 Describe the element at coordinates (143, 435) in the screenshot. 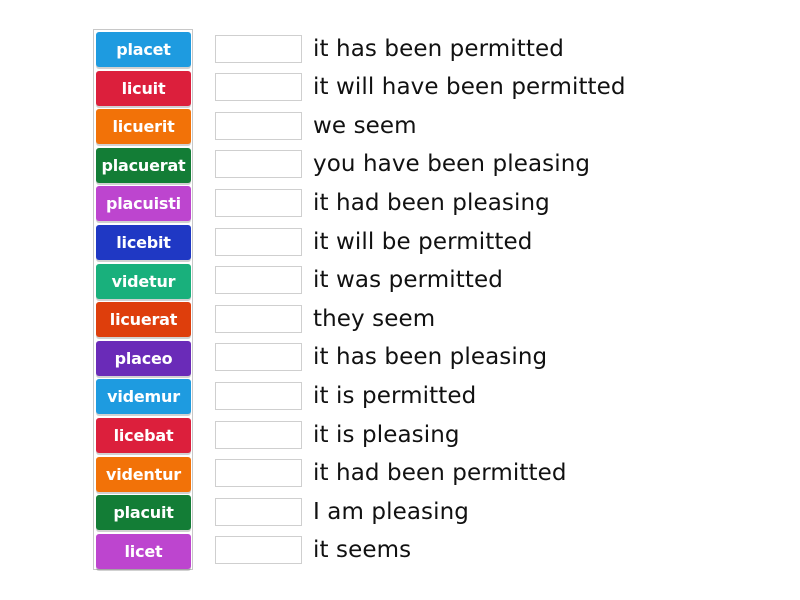

I see `answer-tile: licebat` at that location.